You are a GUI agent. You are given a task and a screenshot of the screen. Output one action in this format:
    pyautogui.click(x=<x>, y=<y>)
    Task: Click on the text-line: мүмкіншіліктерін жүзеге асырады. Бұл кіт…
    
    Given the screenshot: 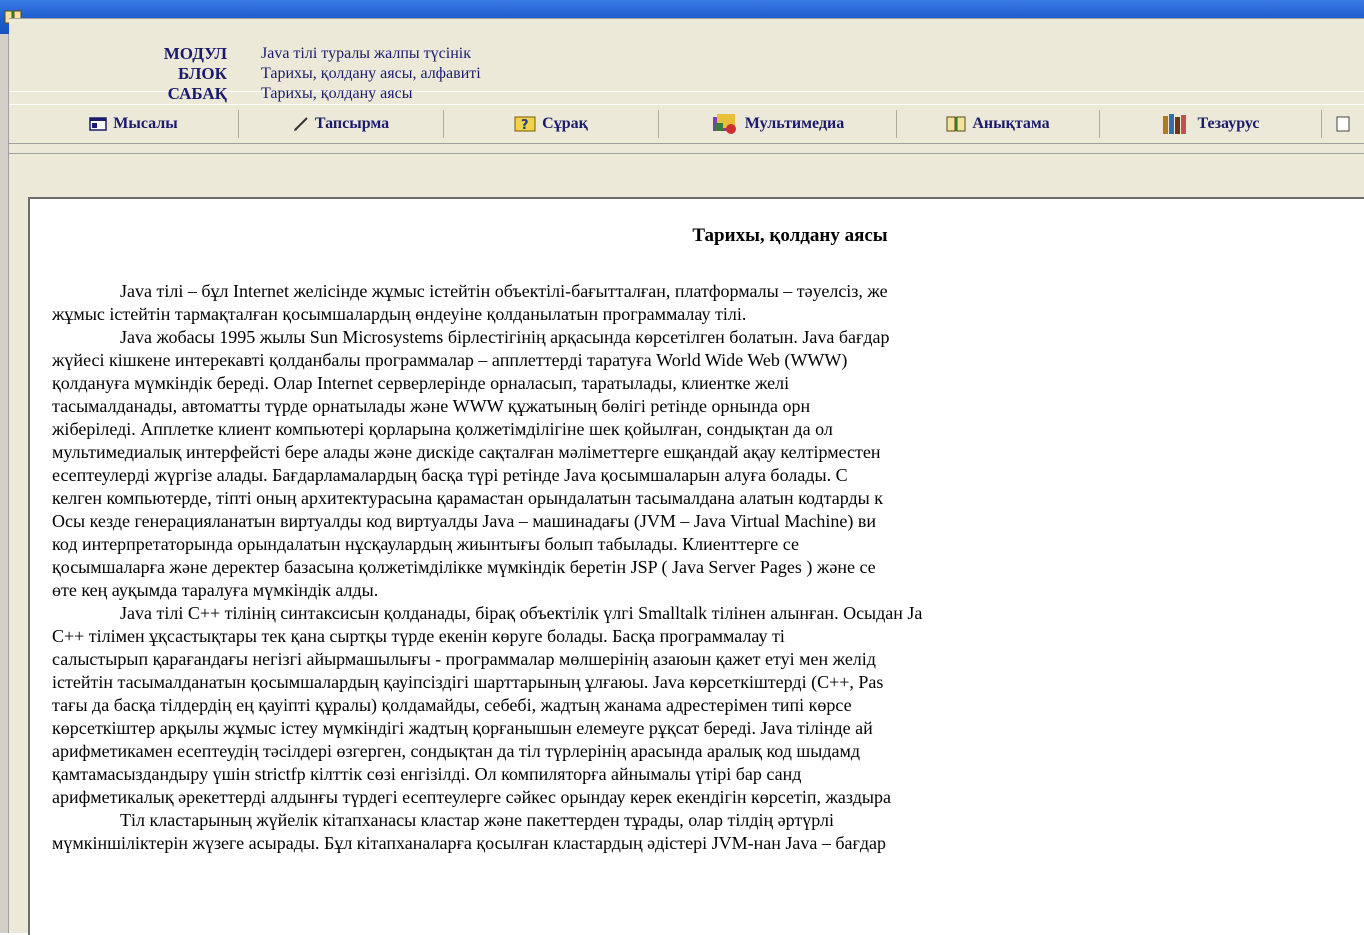 What is the action you would take?
    pyautogui.click(x=469, y=843)
    